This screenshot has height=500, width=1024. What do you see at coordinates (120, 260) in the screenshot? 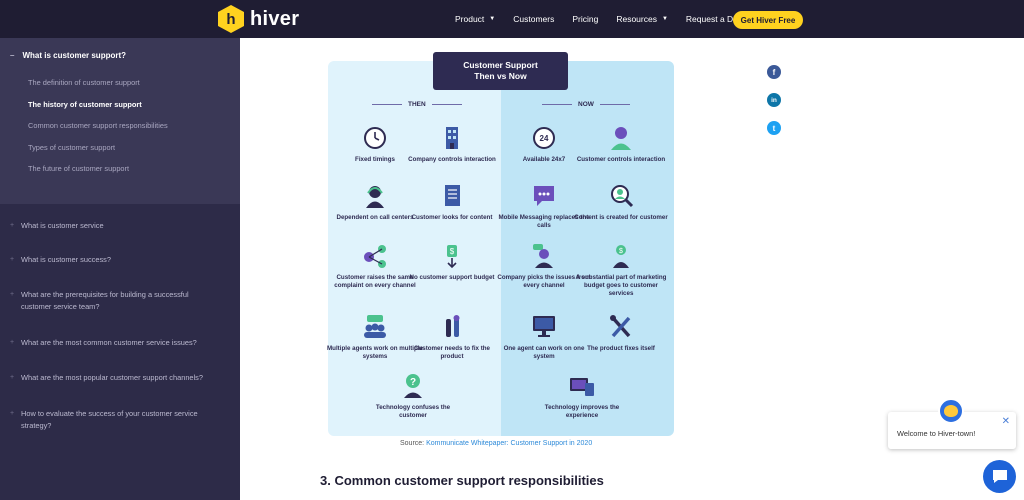
I see `toc-section-customer-success: + What is customer success?` at bounding box center [120, 260].